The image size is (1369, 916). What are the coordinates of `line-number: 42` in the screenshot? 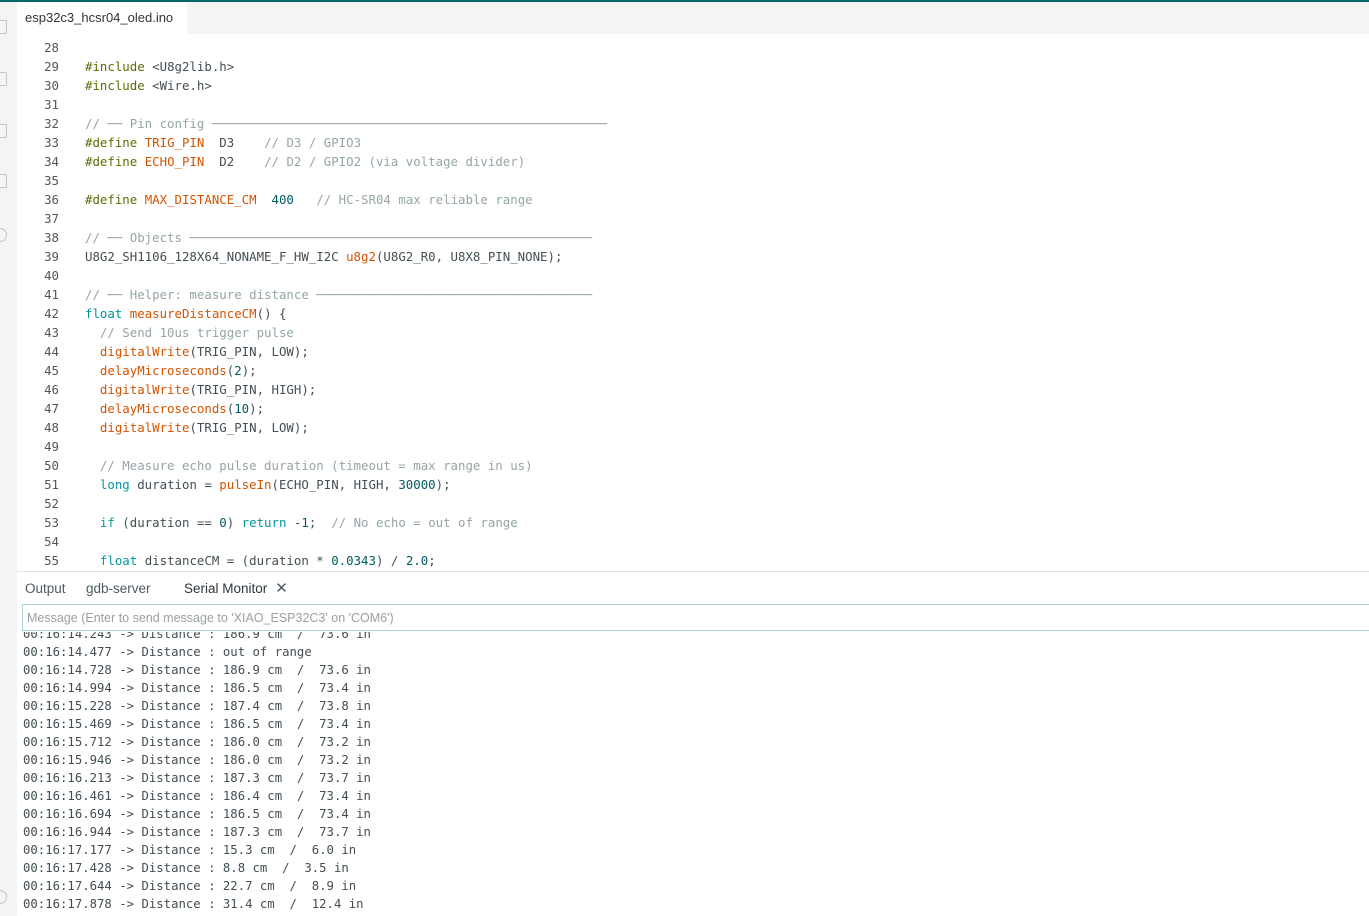 It's located at (51, 313).